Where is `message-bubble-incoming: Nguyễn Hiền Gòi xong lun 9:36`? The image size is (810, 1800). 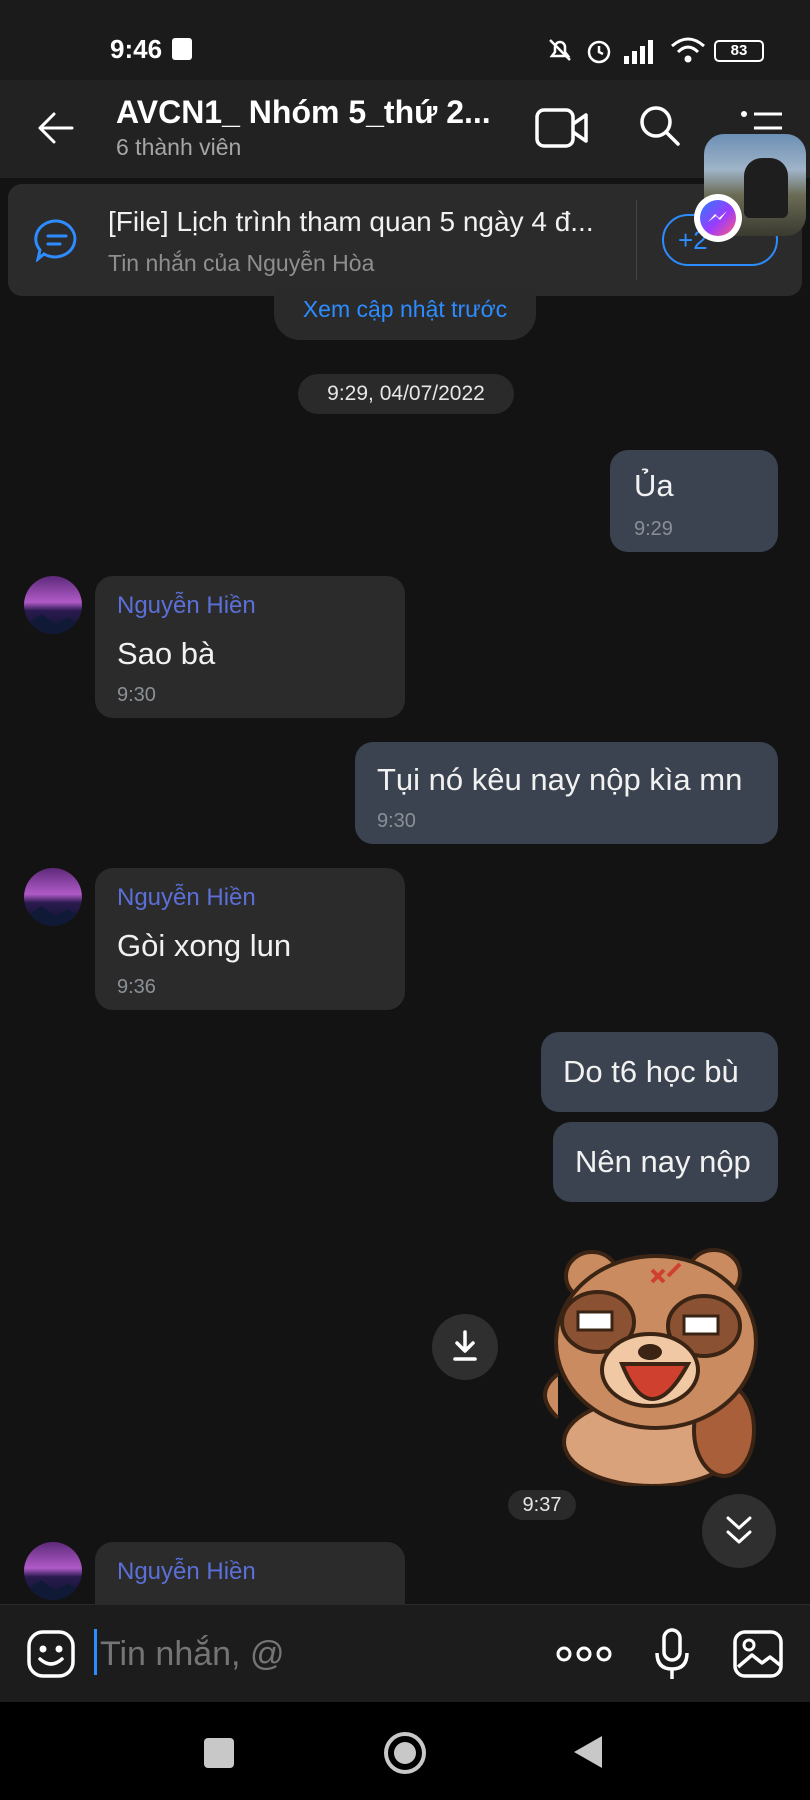
message-bubble-incoming: Nguyễn Hiền Gòi xong lun 9:36 is located at coordinates (250, 939).